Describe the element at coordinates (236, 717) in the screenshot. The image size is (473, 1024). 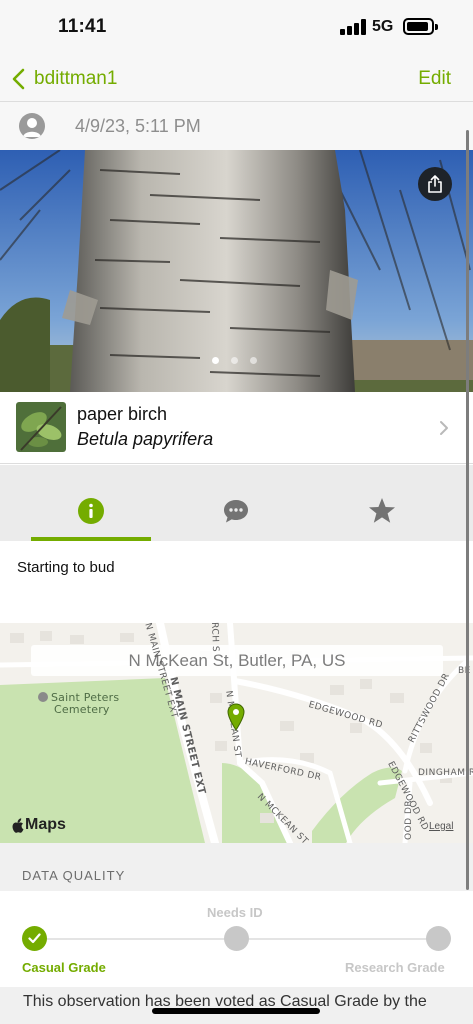
I see `map-pin-icon` at that location.